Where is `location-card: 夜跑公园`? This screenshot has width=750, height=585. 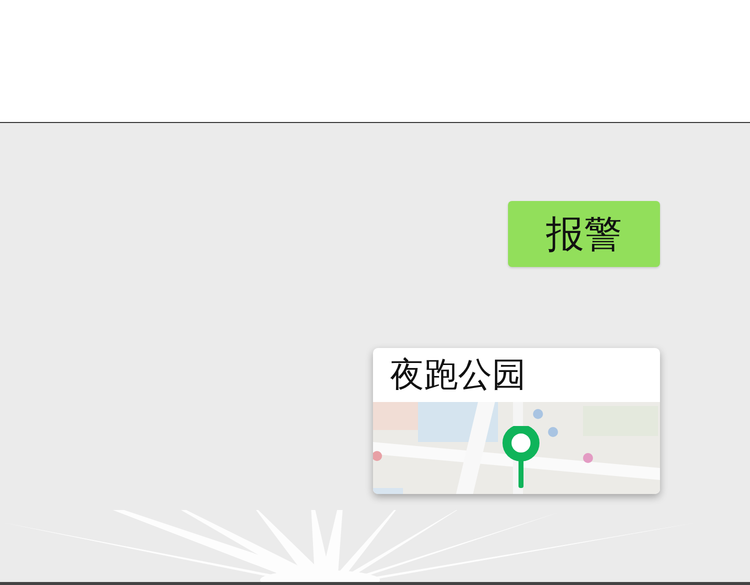
location-card: 夜跑公园 is located at coordinates (516, 421).